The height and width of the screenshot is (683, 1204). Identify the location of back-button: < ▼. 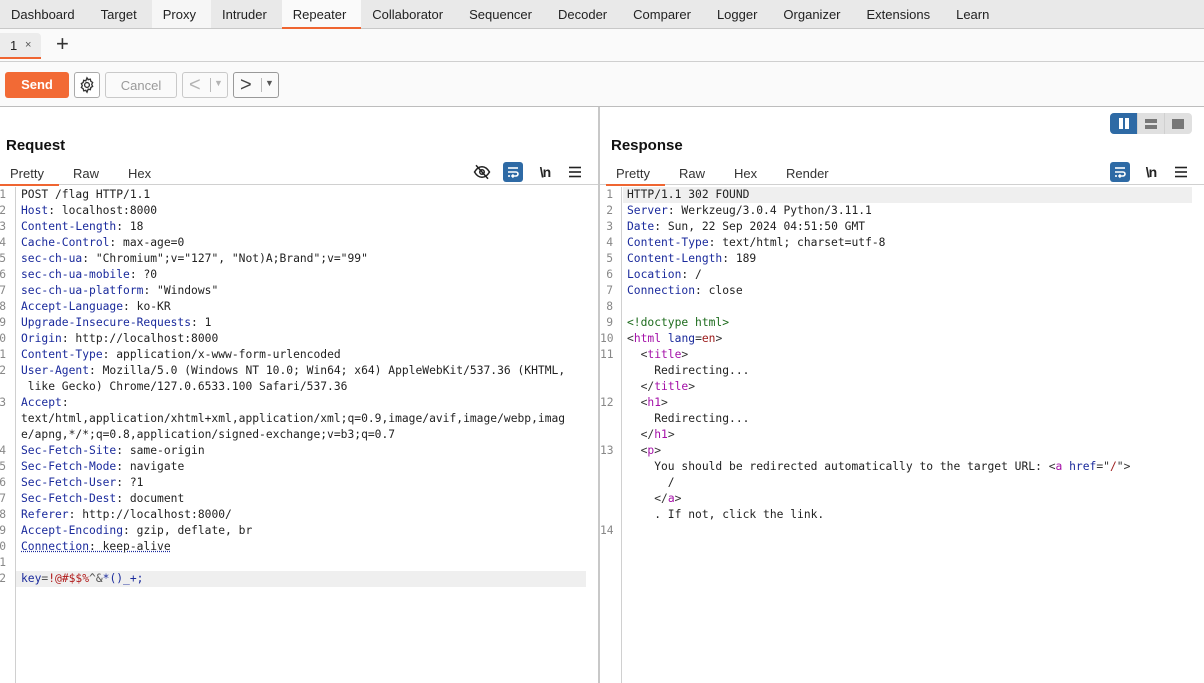
(205, 85).